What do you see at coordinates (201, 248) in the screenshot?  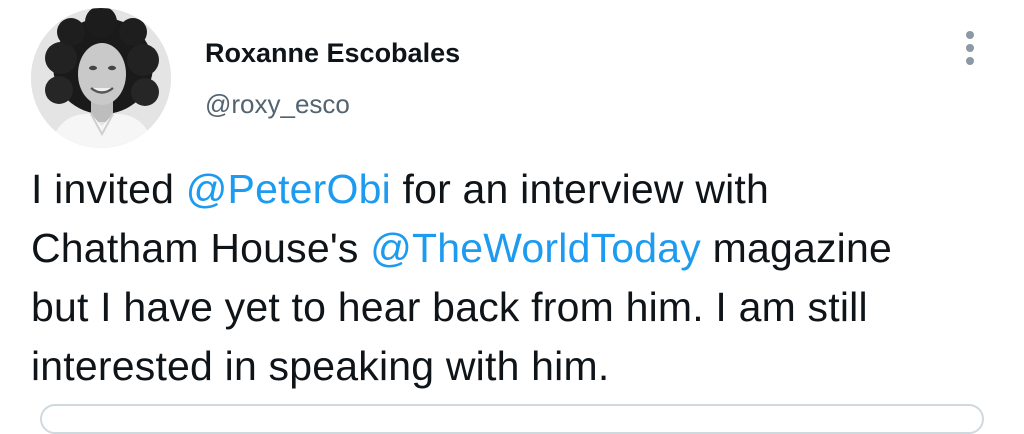 I see `tweet-text-run: Chatham House's` at bounding box center [201, 248].